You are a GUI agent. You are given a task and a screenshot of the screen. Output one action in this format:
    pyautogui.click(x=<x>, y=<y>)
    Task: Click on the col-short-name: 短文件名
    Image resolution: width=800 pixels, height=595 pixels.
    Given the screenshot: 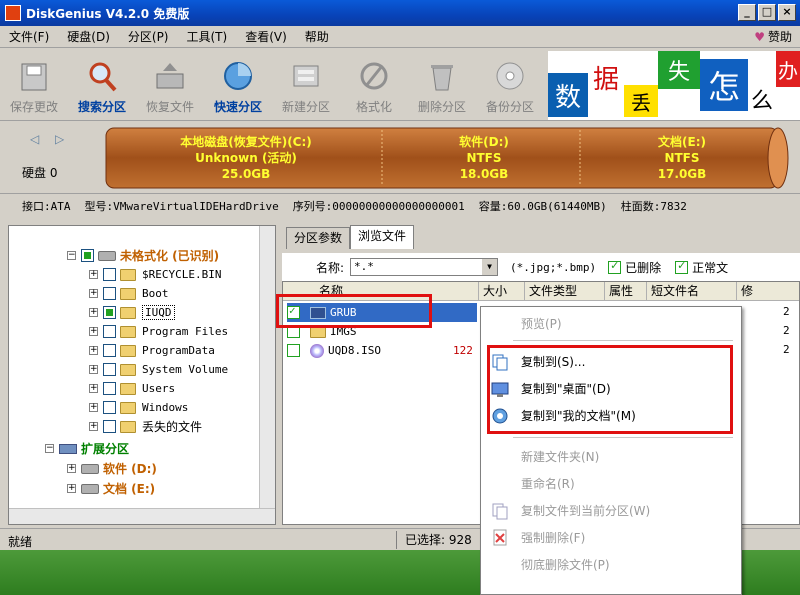 What is the action you would take?
    pyautogui.click(x=692, y=291)
    